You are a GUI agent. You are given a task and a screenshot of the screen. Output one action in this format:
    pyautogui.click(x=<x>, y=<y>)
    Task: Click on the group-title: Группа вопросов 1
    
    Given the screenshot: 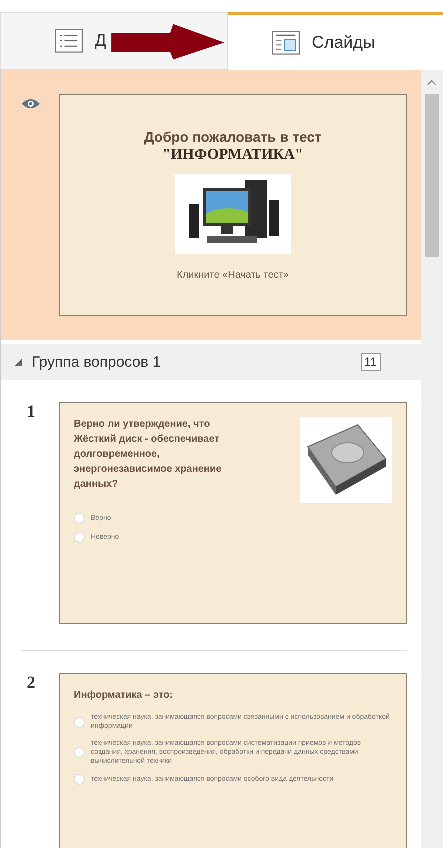 What is the action you would take?
    pyautogui.click(x=97, y=362)
    